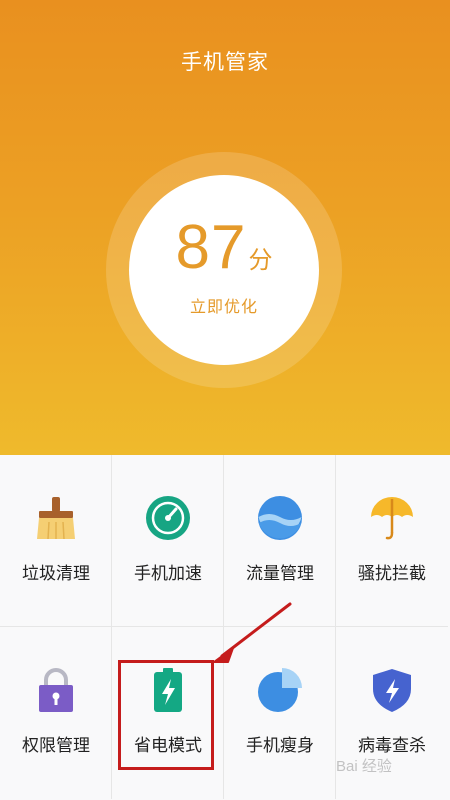 The image size is (450, 800). I want to click on umbrella-icon, so click(392, 518).